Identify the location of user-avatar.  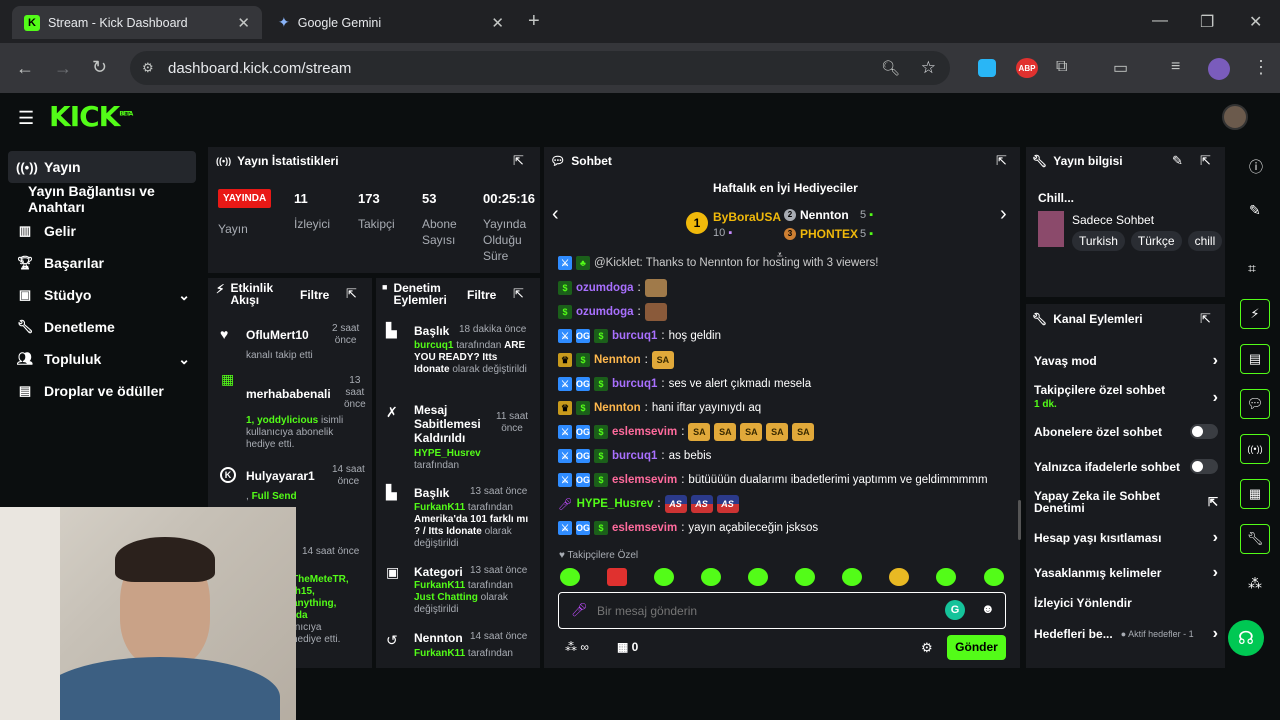
(1235, 117).